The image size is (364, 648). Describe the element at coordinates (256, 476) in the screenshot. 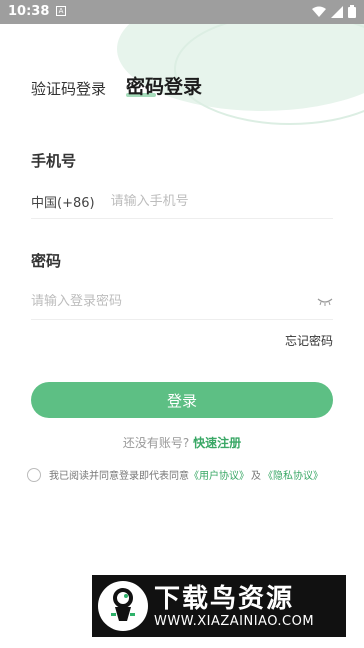

I see `agreement-and: 及` at that location.